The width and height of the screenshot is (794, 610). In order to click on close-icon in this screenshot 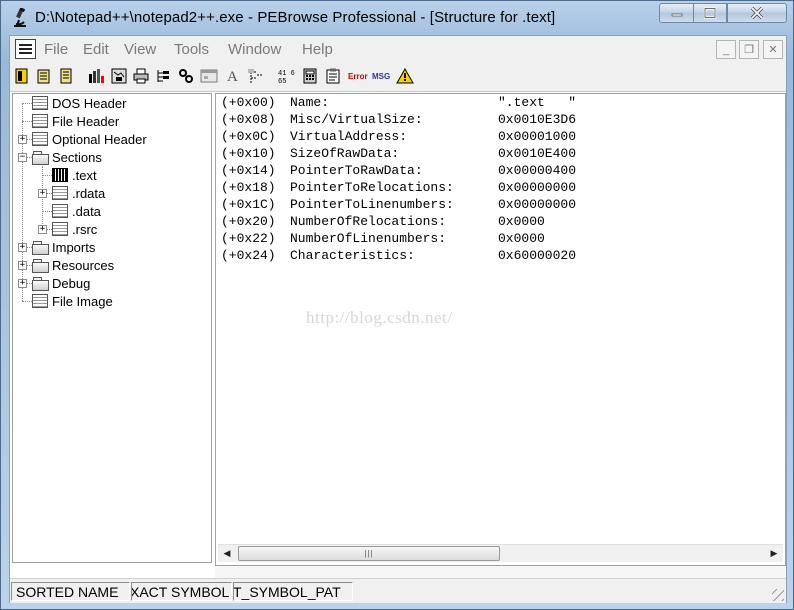, I will do `click(757, 13)`.